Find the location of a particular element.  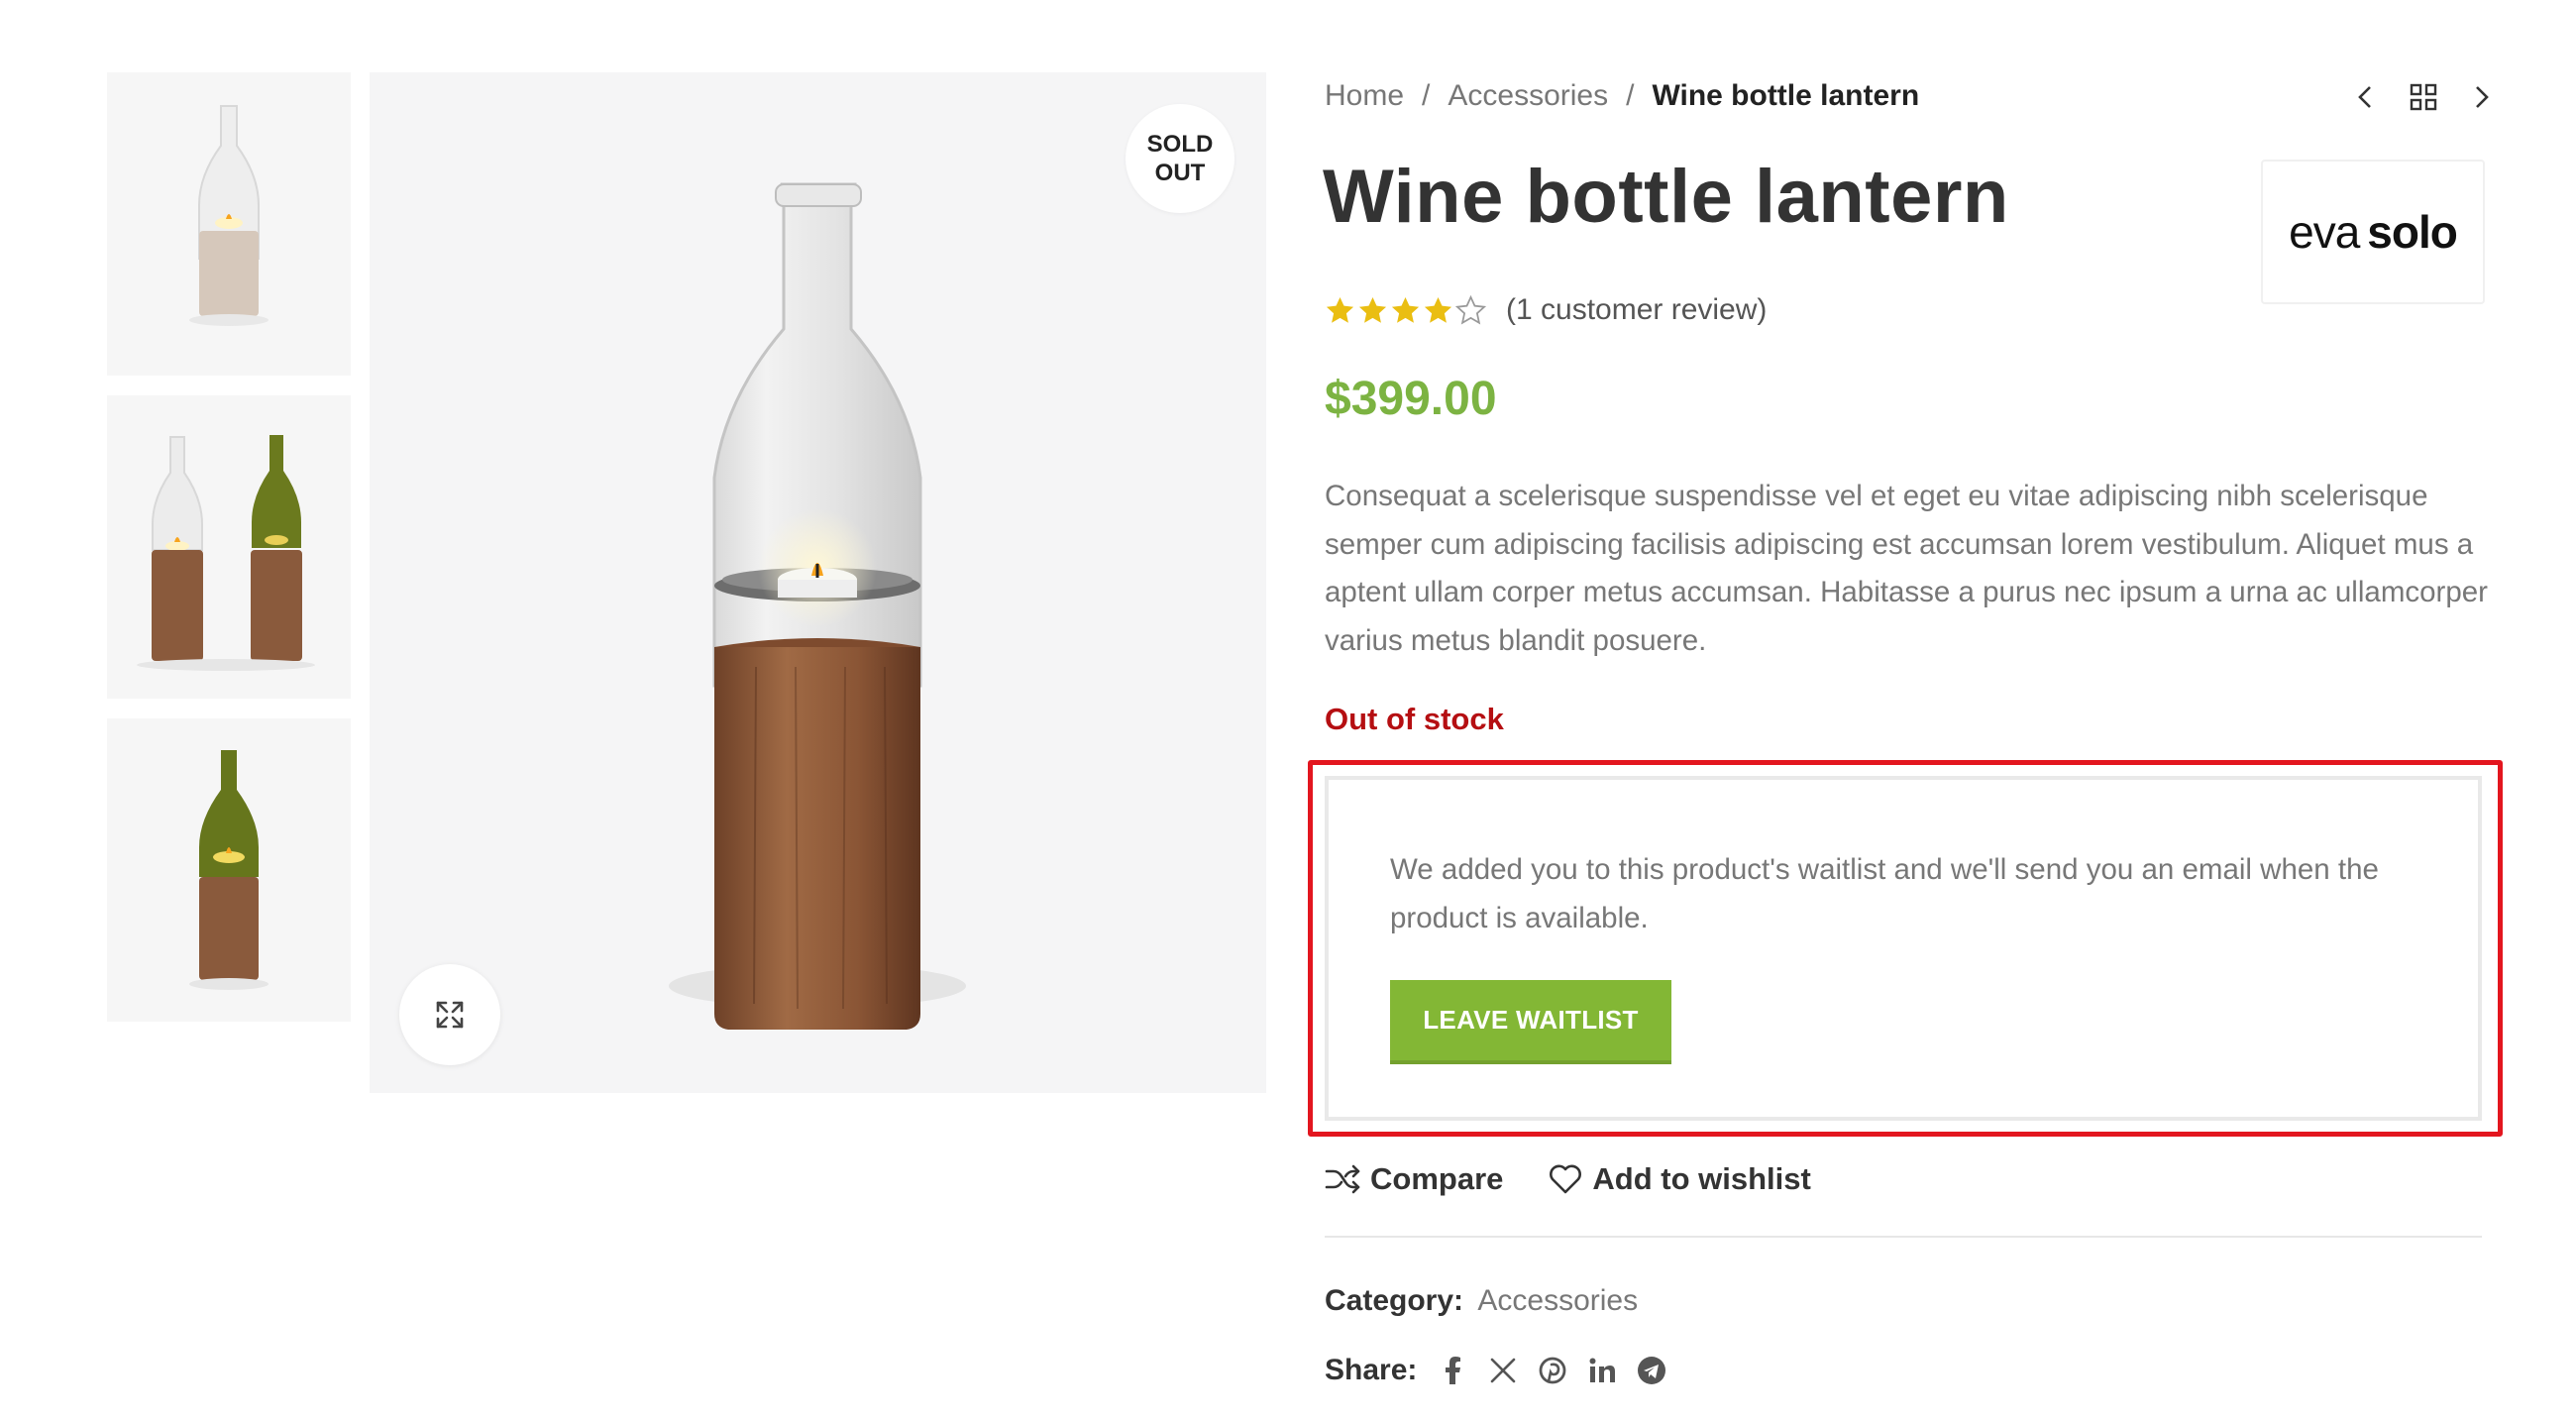

share-facebook is located at coordinates (1453, 1370).